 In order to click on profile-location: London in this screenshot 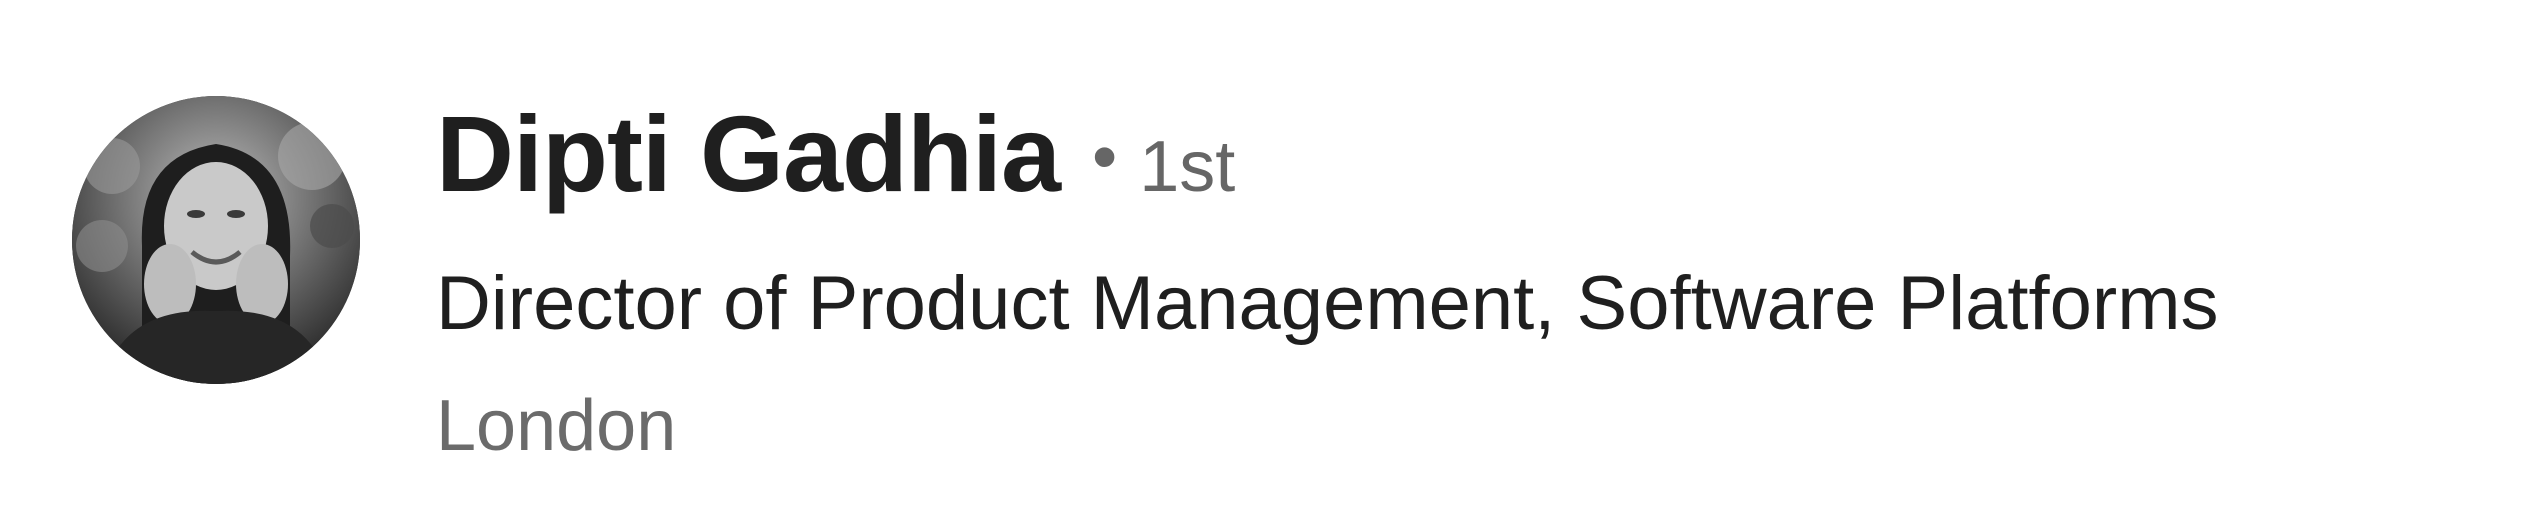, I will do `click(556, 425)`.